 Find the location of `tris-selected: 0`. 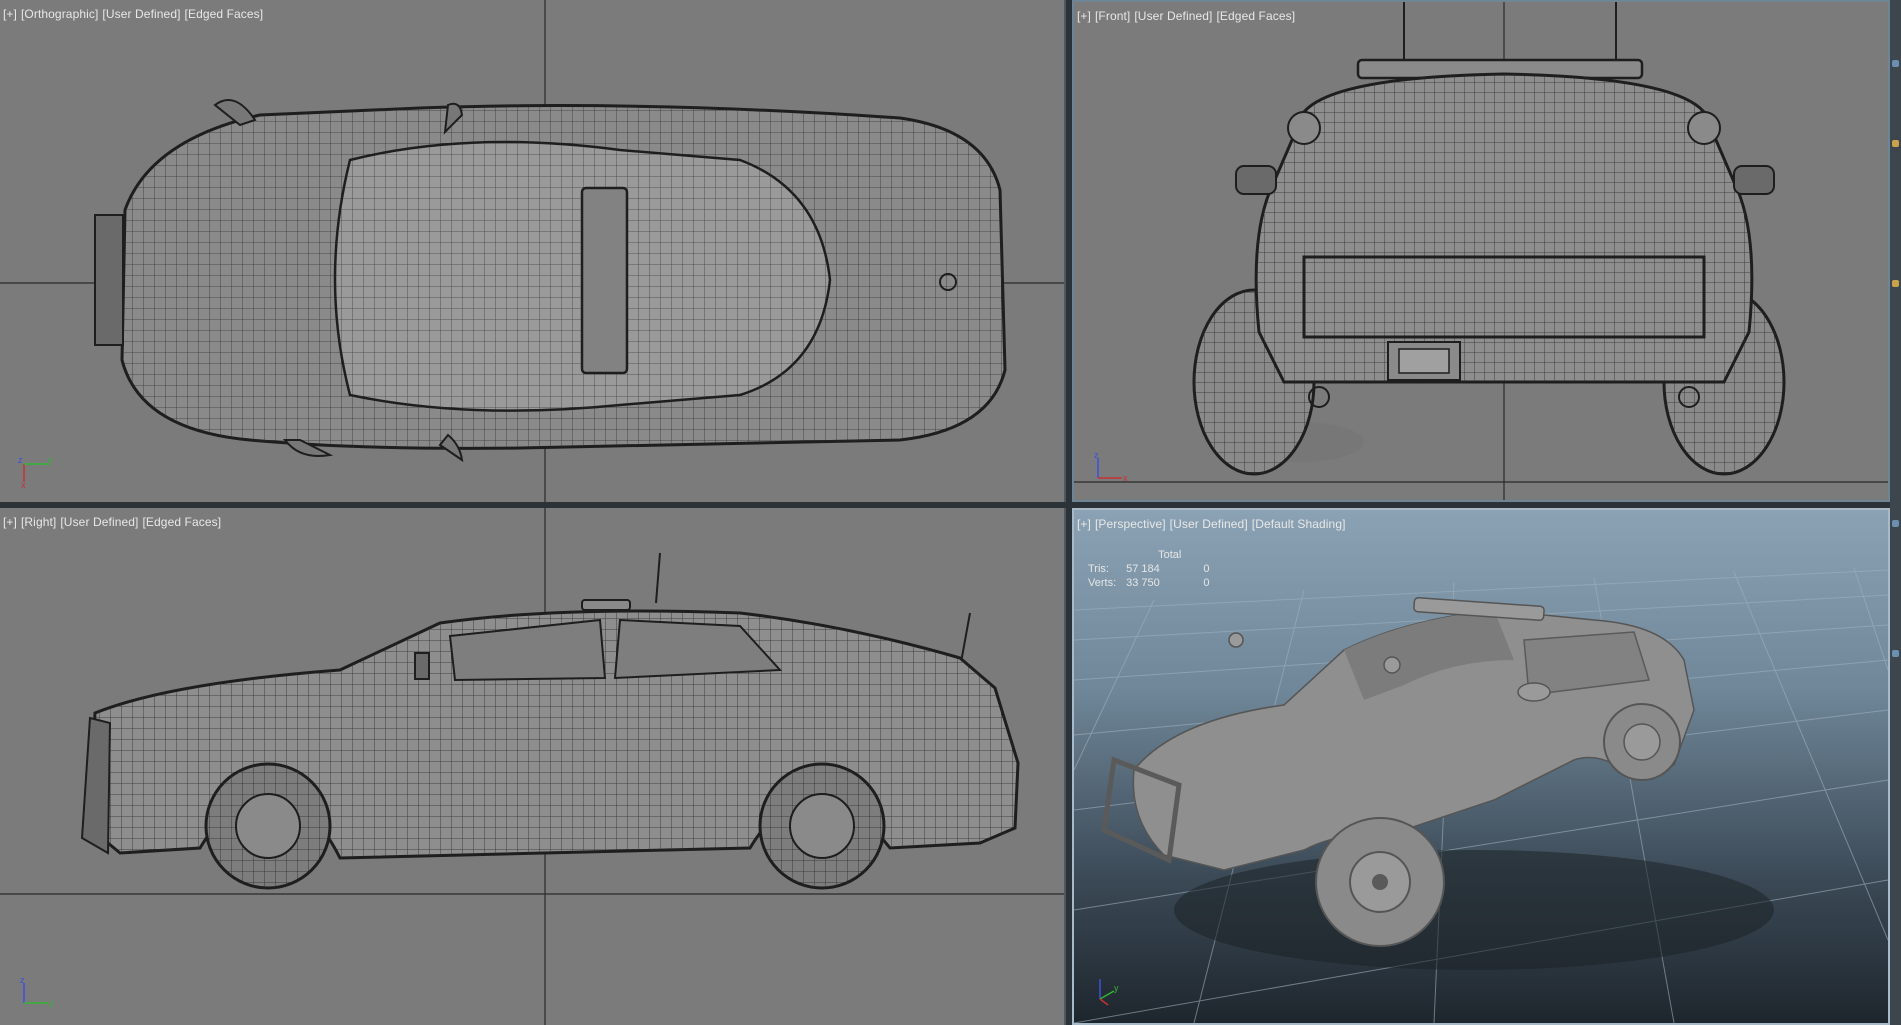

tris-selected: 0 is located at coordinates (1206, 569).